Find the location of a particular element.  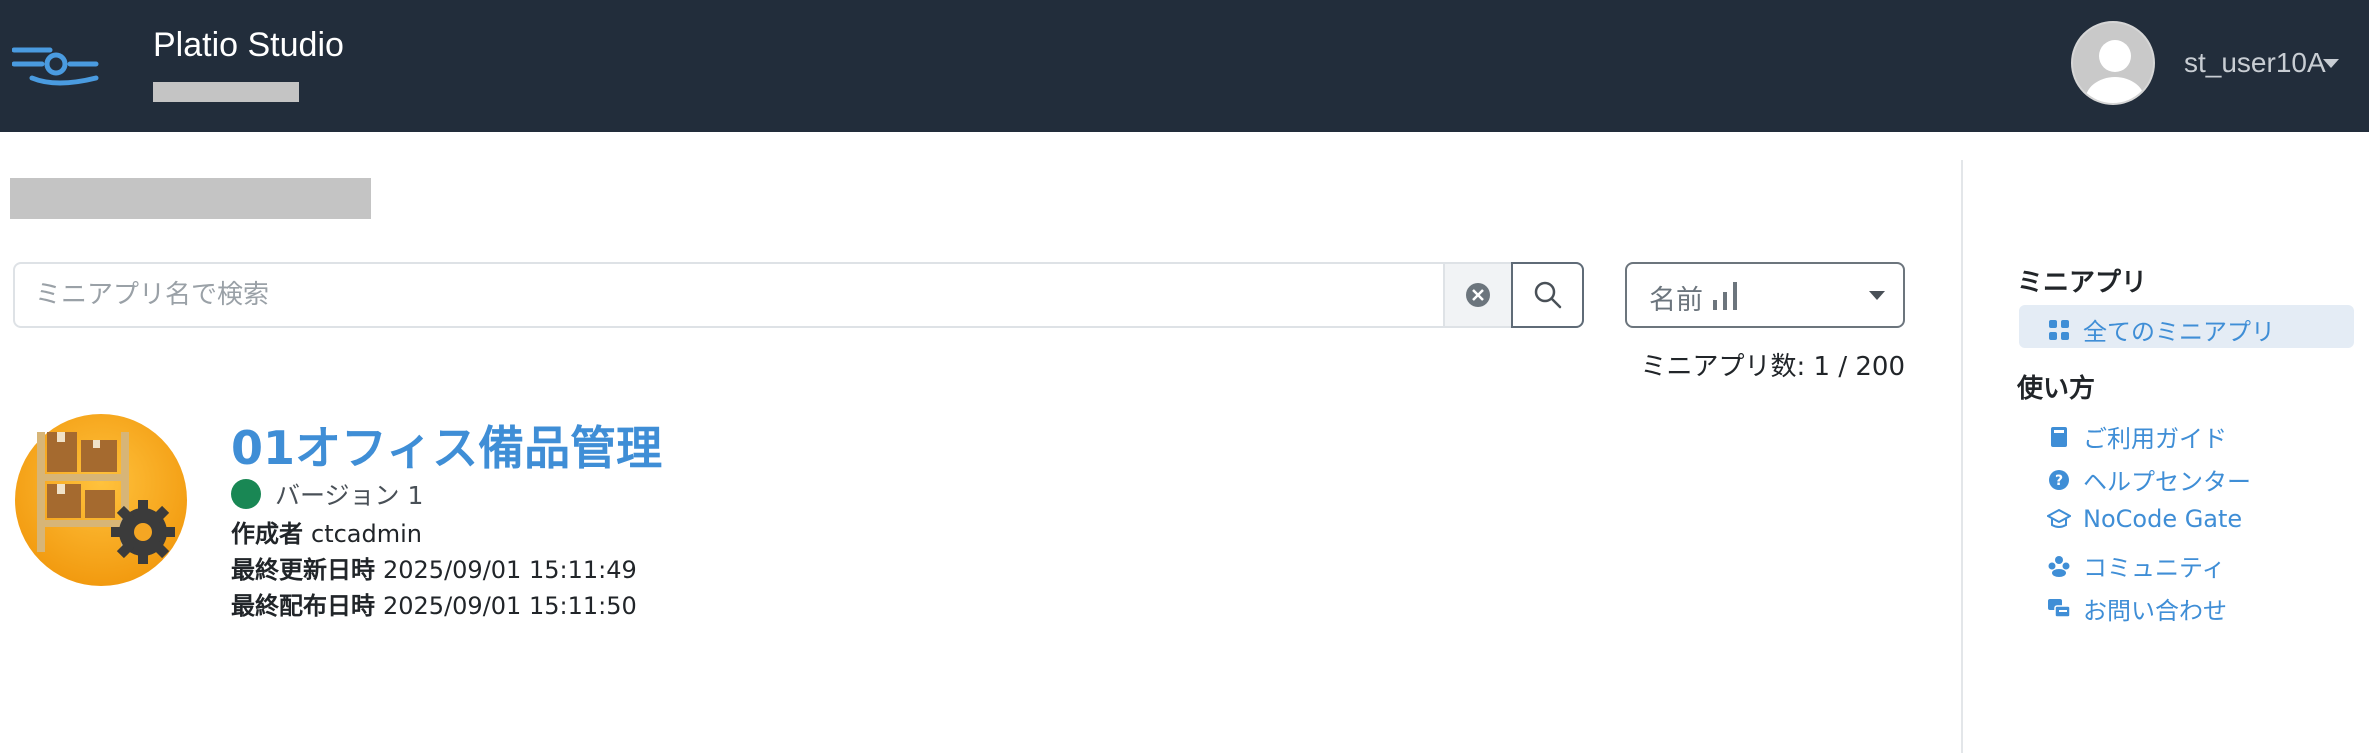

sidebar-item-community: コミュニティ is located at coordinates (2136, 565).